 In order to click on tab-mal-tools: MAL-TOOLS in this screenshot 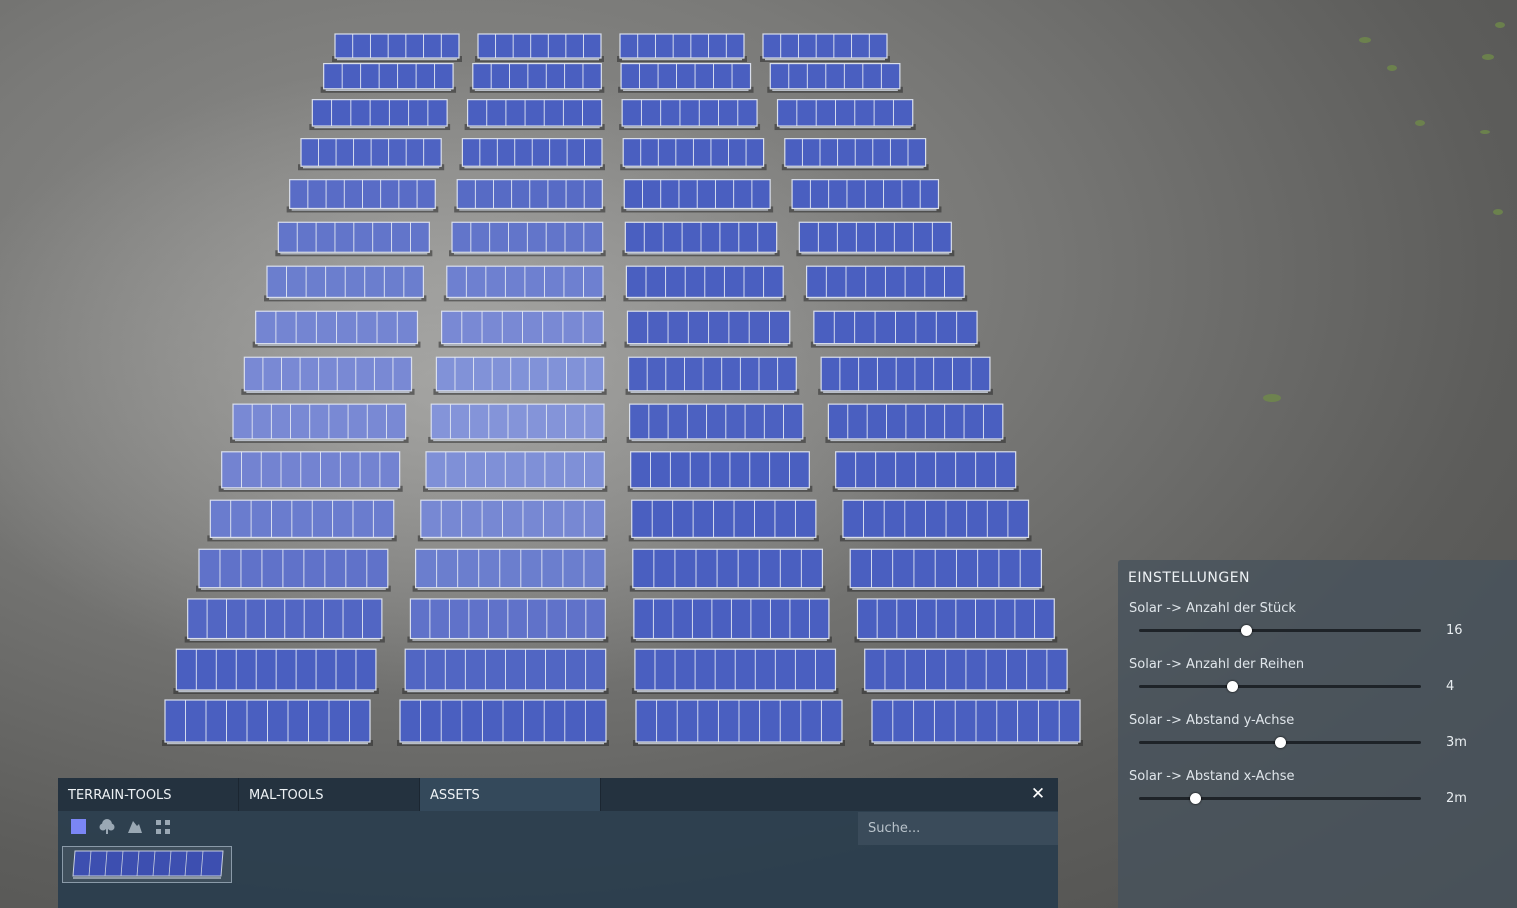, I will do `click(329, 794)`.